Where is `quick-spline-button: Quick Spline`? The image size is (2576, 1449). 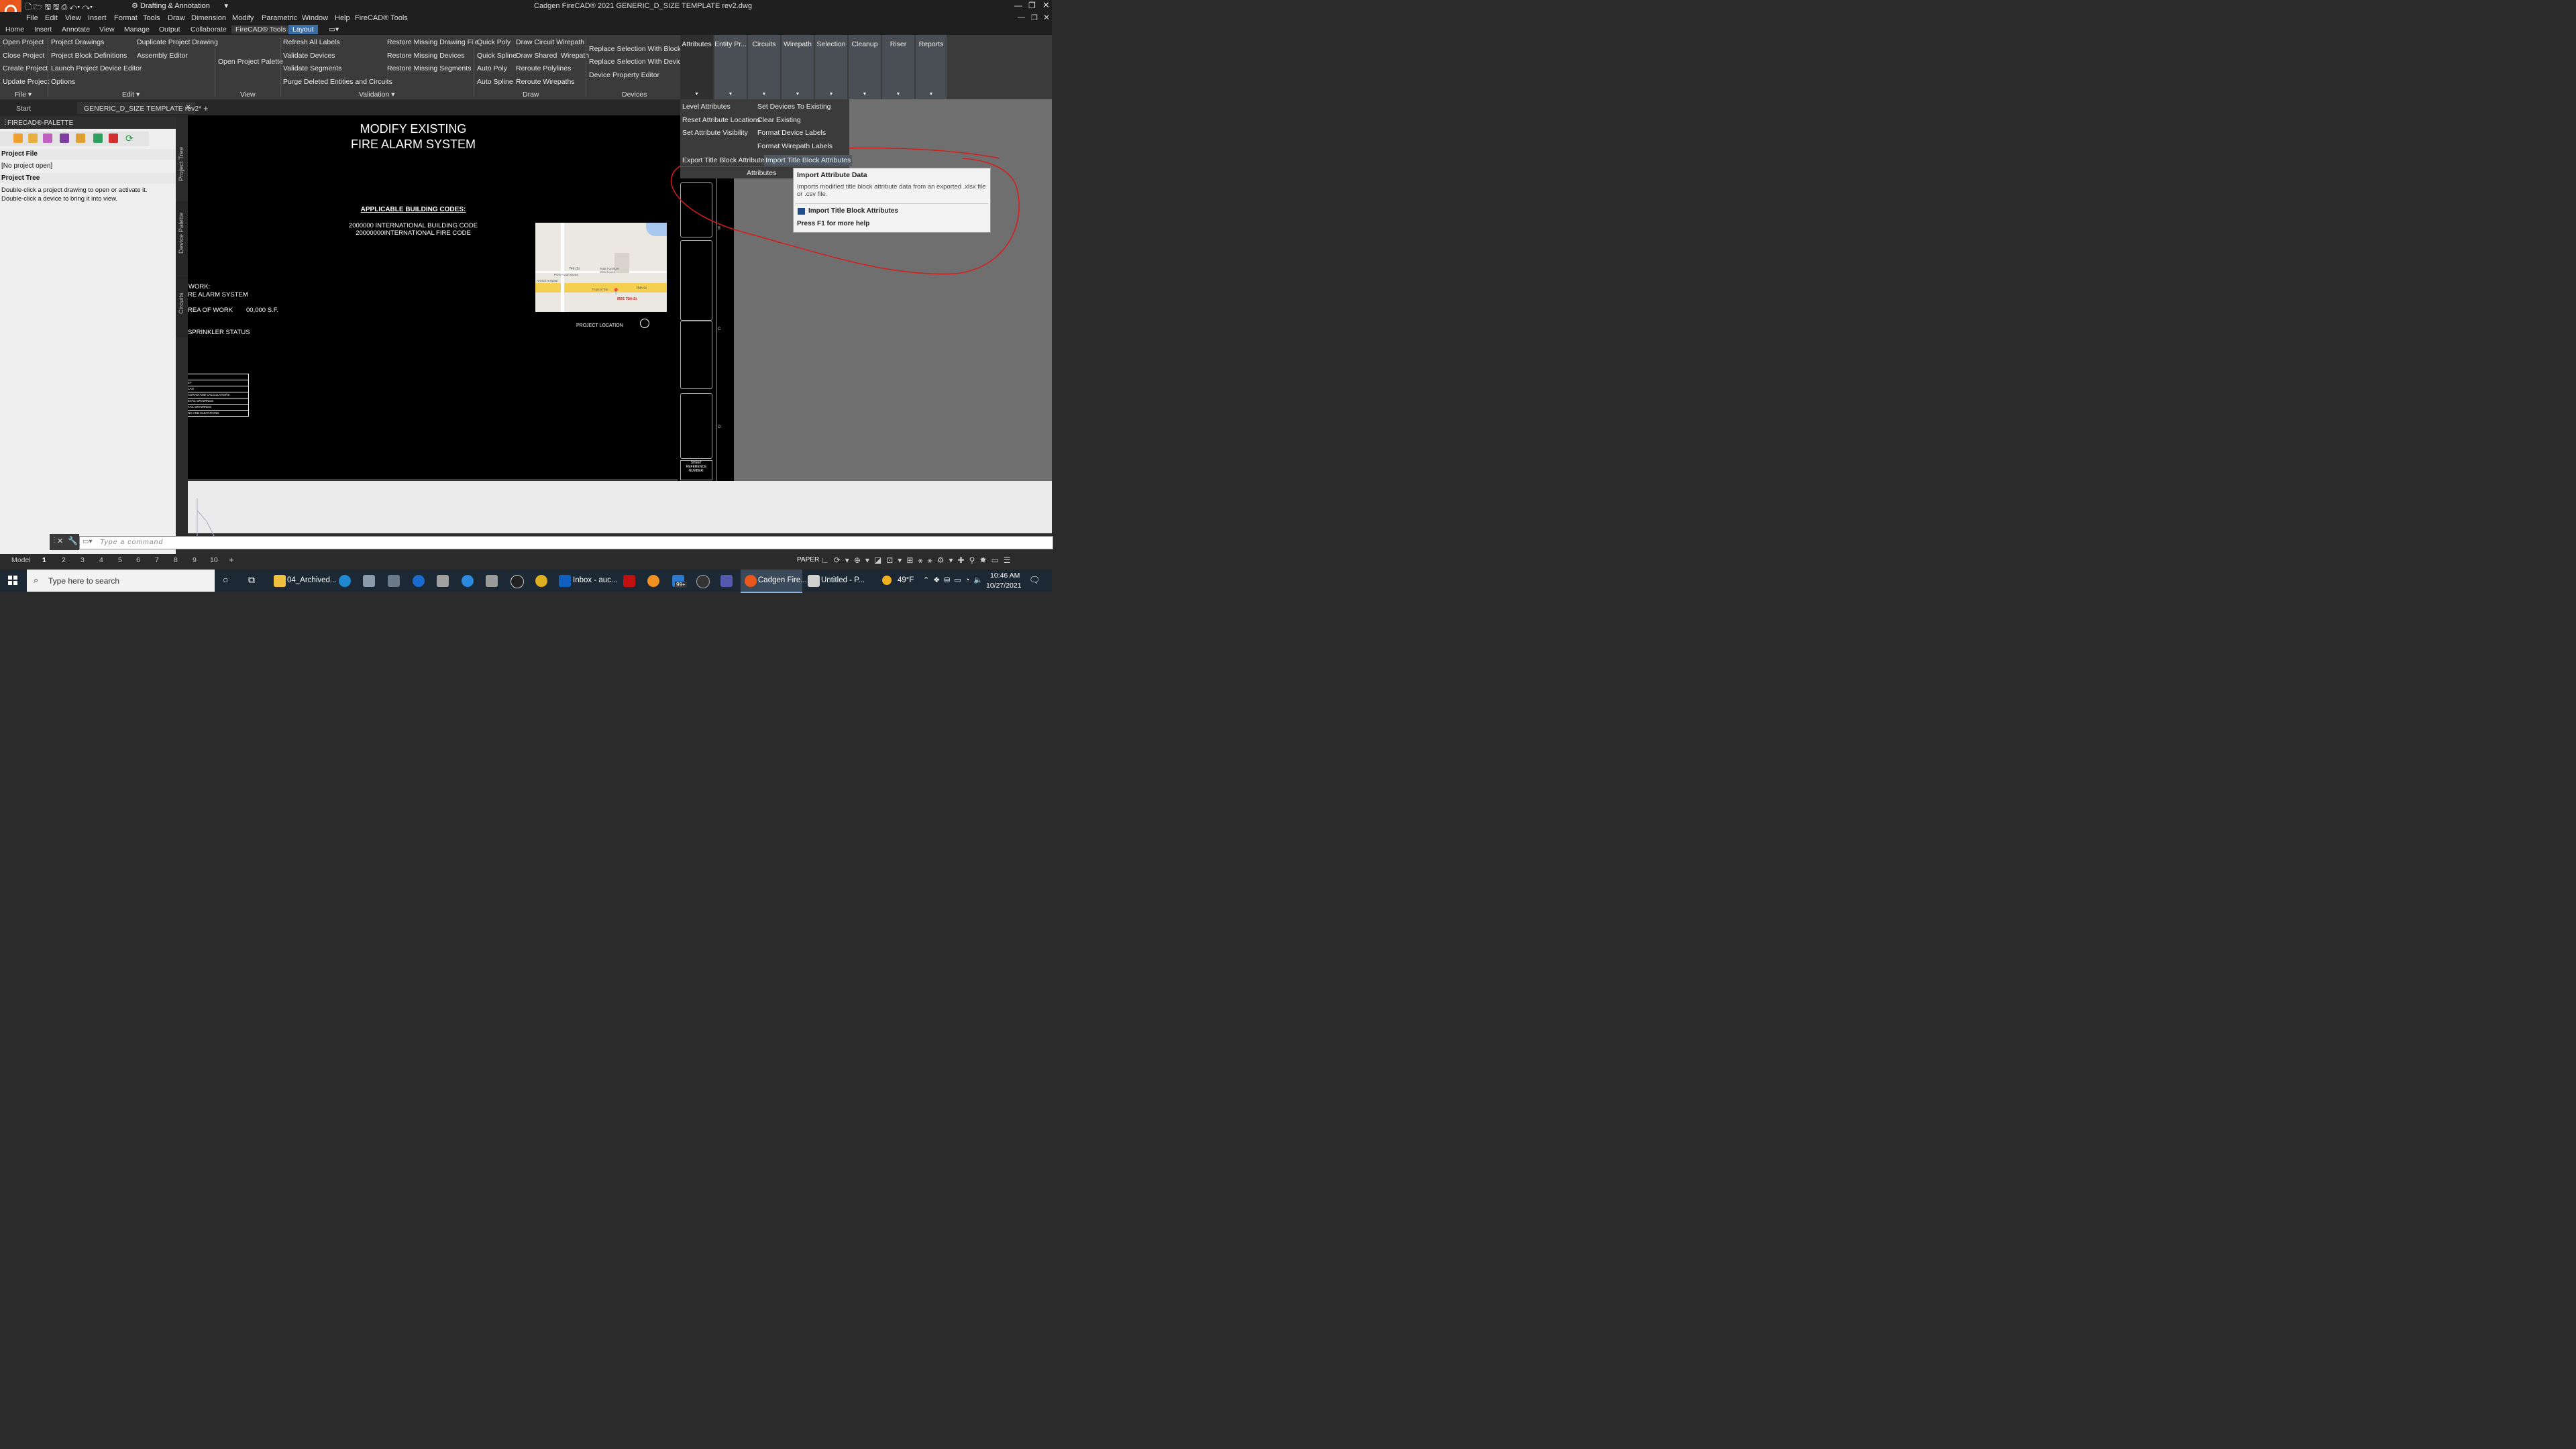
quick-spline-button: Quick Spline is located at coordinates (497, 56).